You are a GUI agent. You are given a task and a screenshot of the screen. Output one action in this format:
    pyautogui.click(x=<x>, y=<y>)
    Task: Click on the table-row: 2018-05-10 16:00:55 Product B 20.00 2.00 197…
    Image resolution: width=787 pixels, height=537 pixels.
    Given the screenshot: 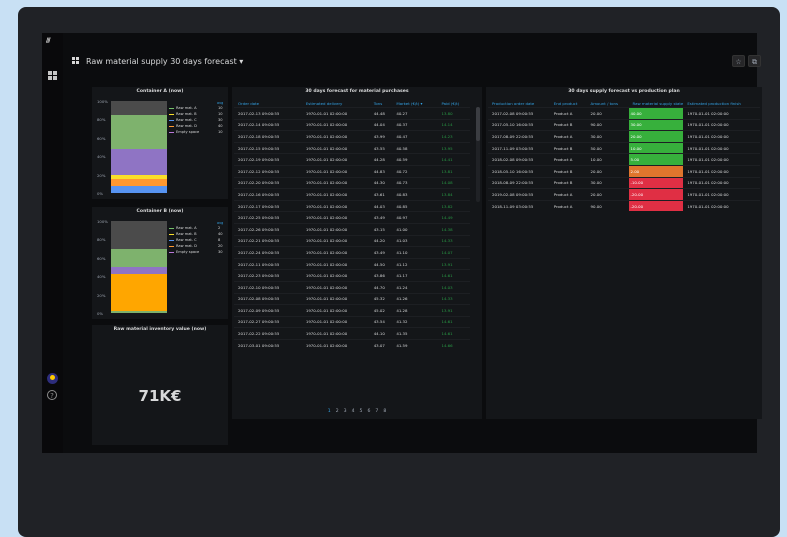 What is the action you would take?
    pyautogui.click(x=624, y=171)
    